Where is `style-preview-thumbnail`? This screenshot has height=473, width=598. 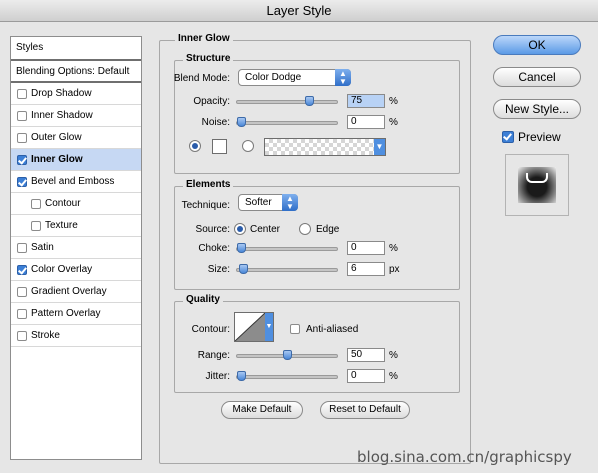
style-preview-thumbnail is located at coordinates (537, 185).